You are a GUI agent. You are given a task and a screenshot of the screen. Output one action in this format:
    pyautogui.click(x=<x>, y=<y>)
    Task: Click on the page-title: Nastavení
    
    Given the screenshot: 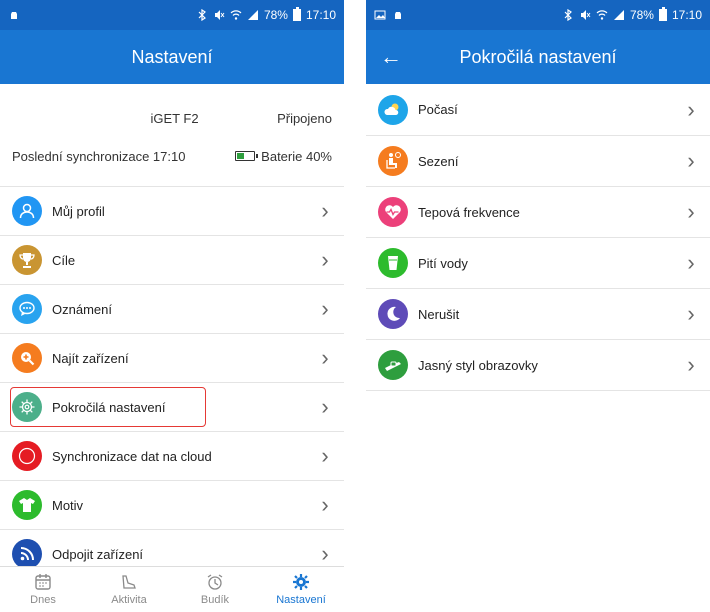 What is the action you would take?
    pyautogui.click(x=172, y=56)
    